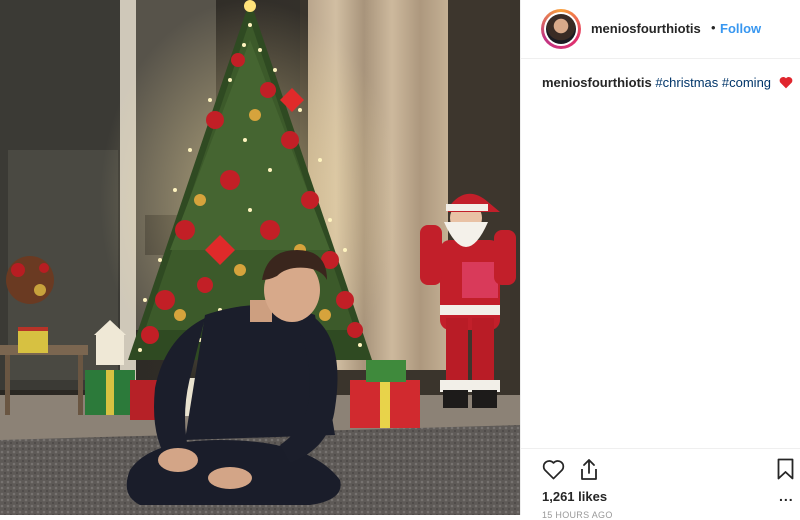 This screenshot has width=800, height=520. I want to click on avatar, so click(561, 29).